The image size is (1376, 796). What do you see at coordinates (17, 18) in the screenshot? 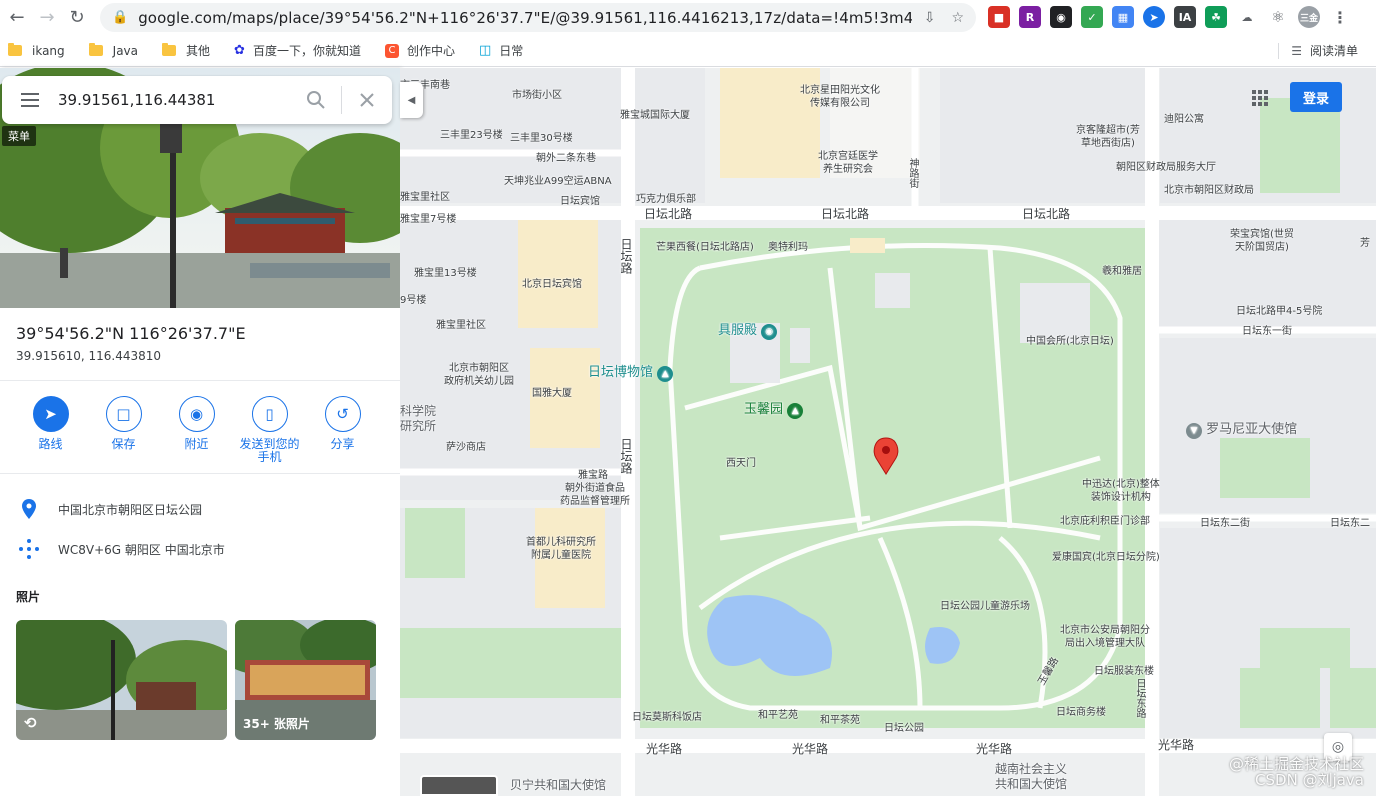
I see `back-icon: ←` at bounding box center [17, 18].